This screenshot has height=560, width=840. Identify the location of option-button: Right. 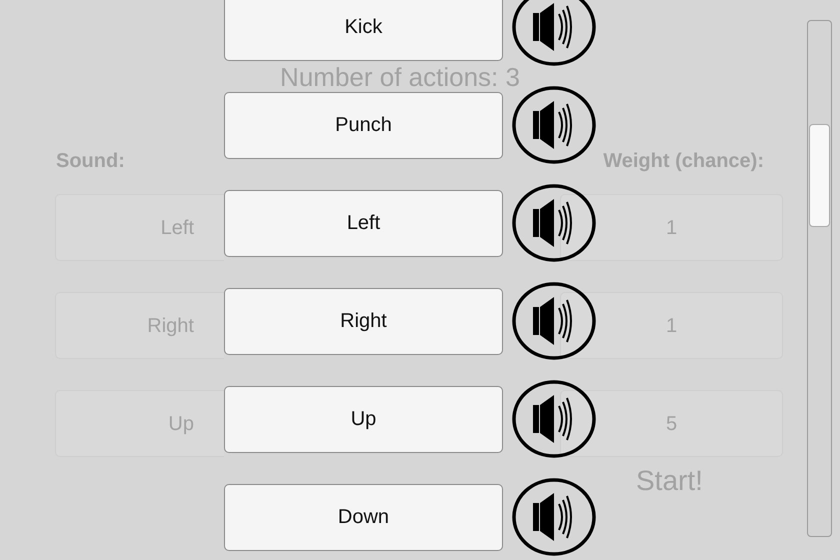
(363, 321).